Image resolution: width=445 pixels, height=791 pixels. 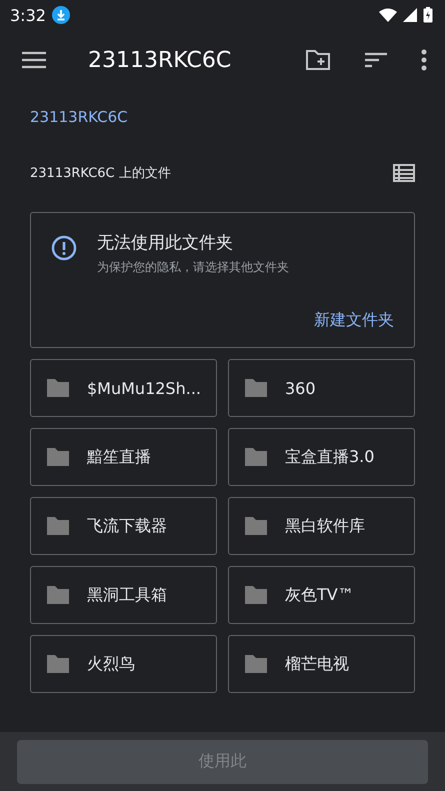 What do you see at coordinates (354, 320) in the screenshot?
I see `new-folder-link: 新建文件夹` at bounding box center [354, 320].